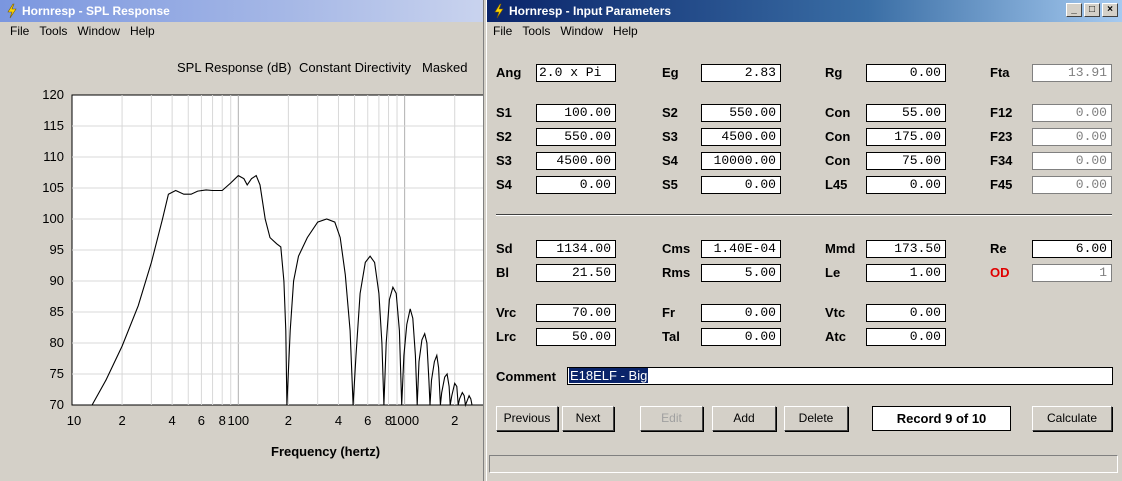  I want to click on y-tick-label: 75, so click(56, 373).